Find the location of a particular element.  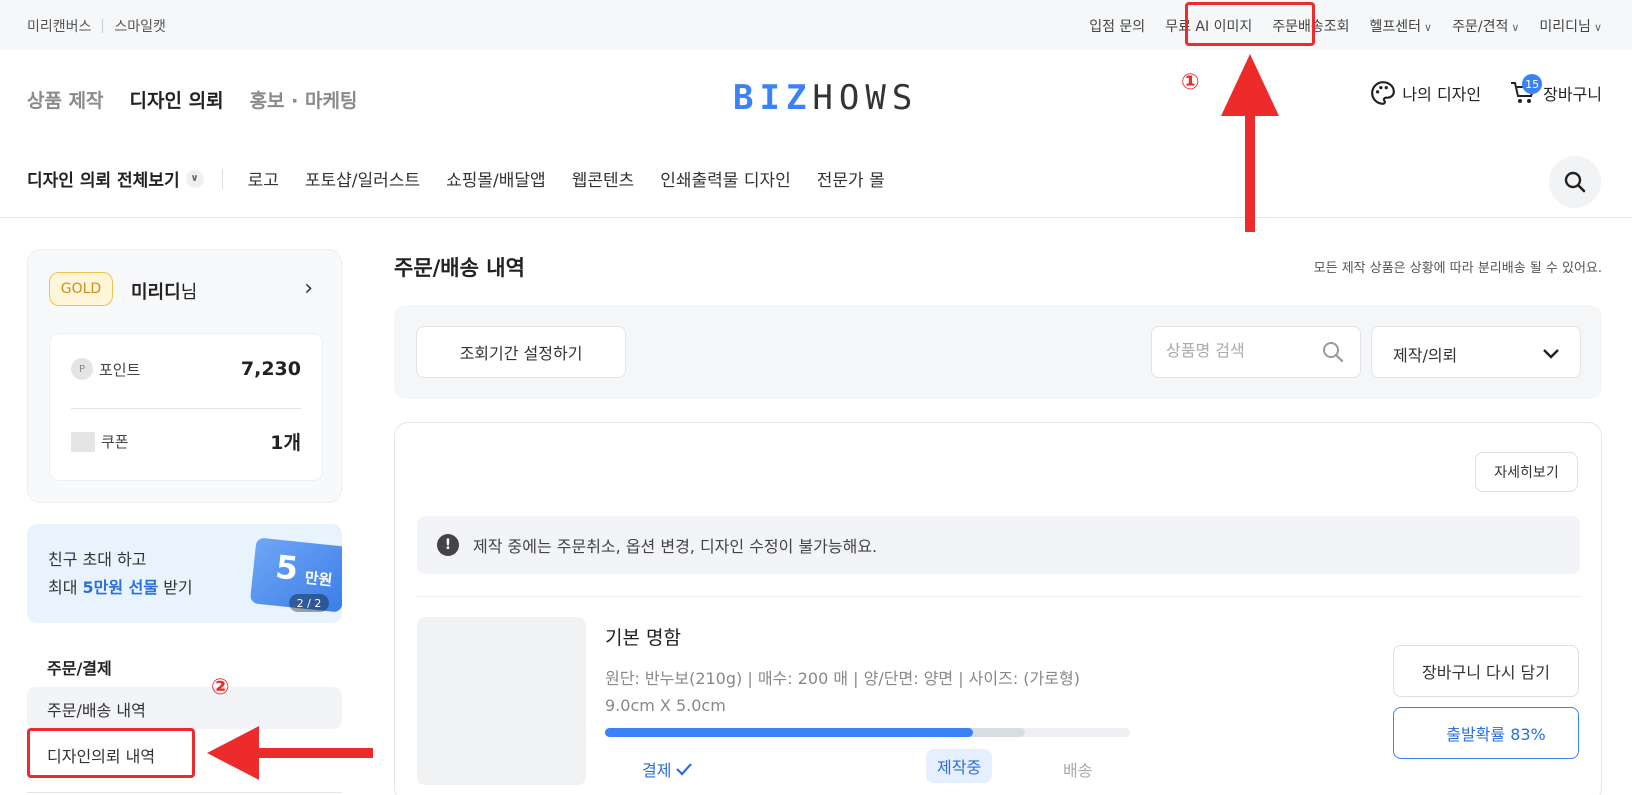

product-name: 기본 명함 is located at coordinates (643, 636).